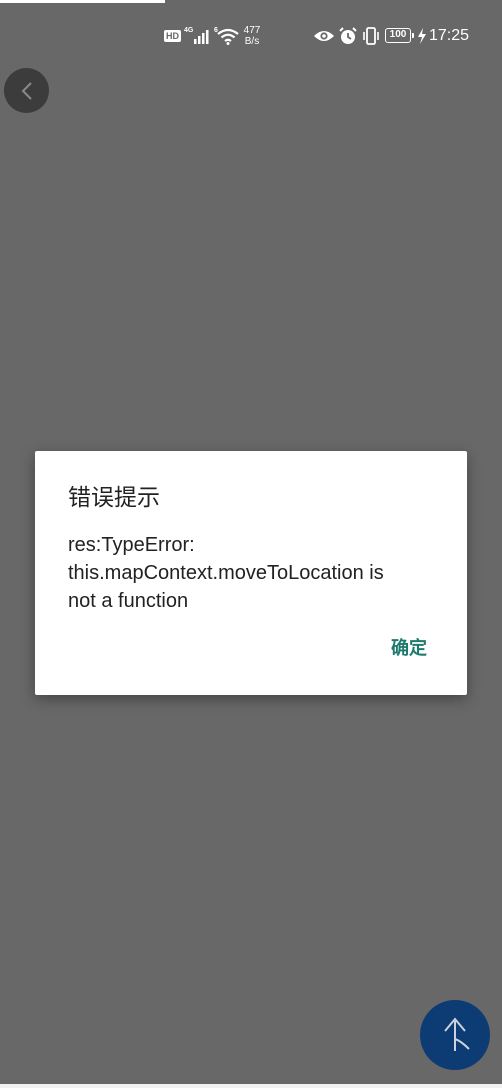 This screenshot has height=1088, width=502. I want to click on charging-icon, so click(422, 36).